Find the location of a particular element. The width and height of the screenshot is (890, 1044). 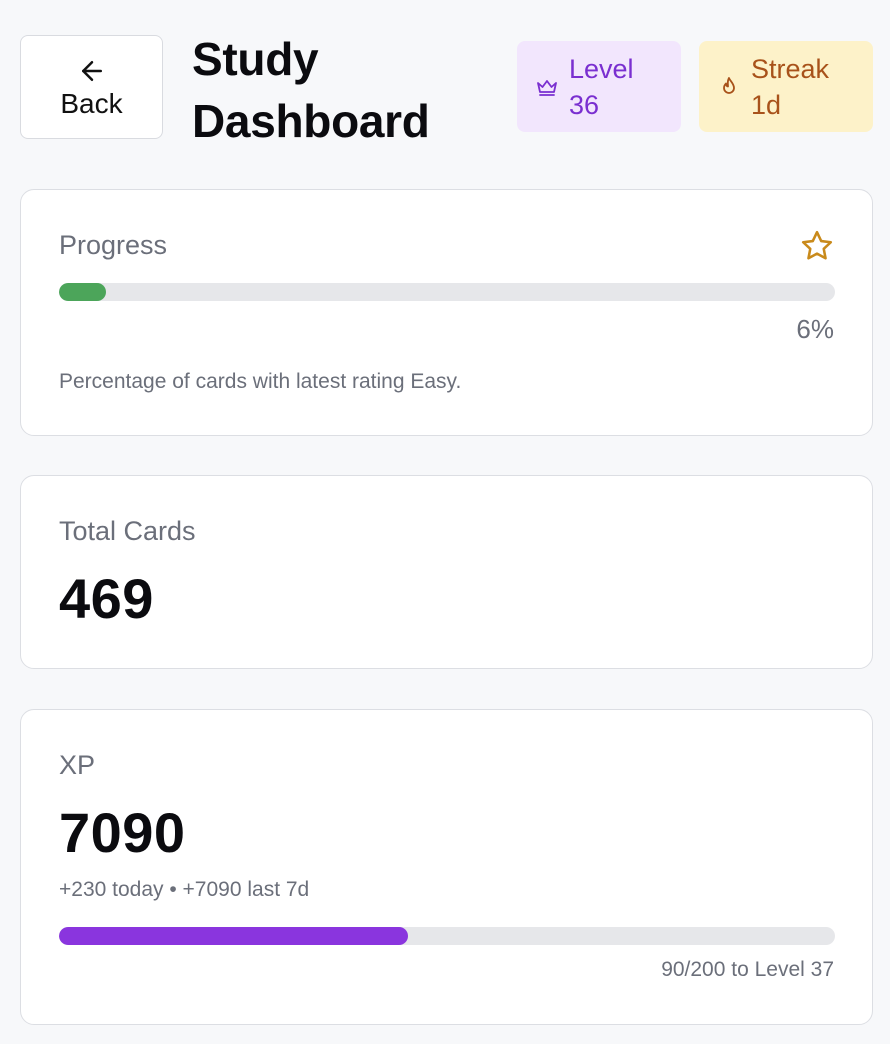

xp-subtitle: +230 today • +7090 last 7d is located at coordinates (184, 889).